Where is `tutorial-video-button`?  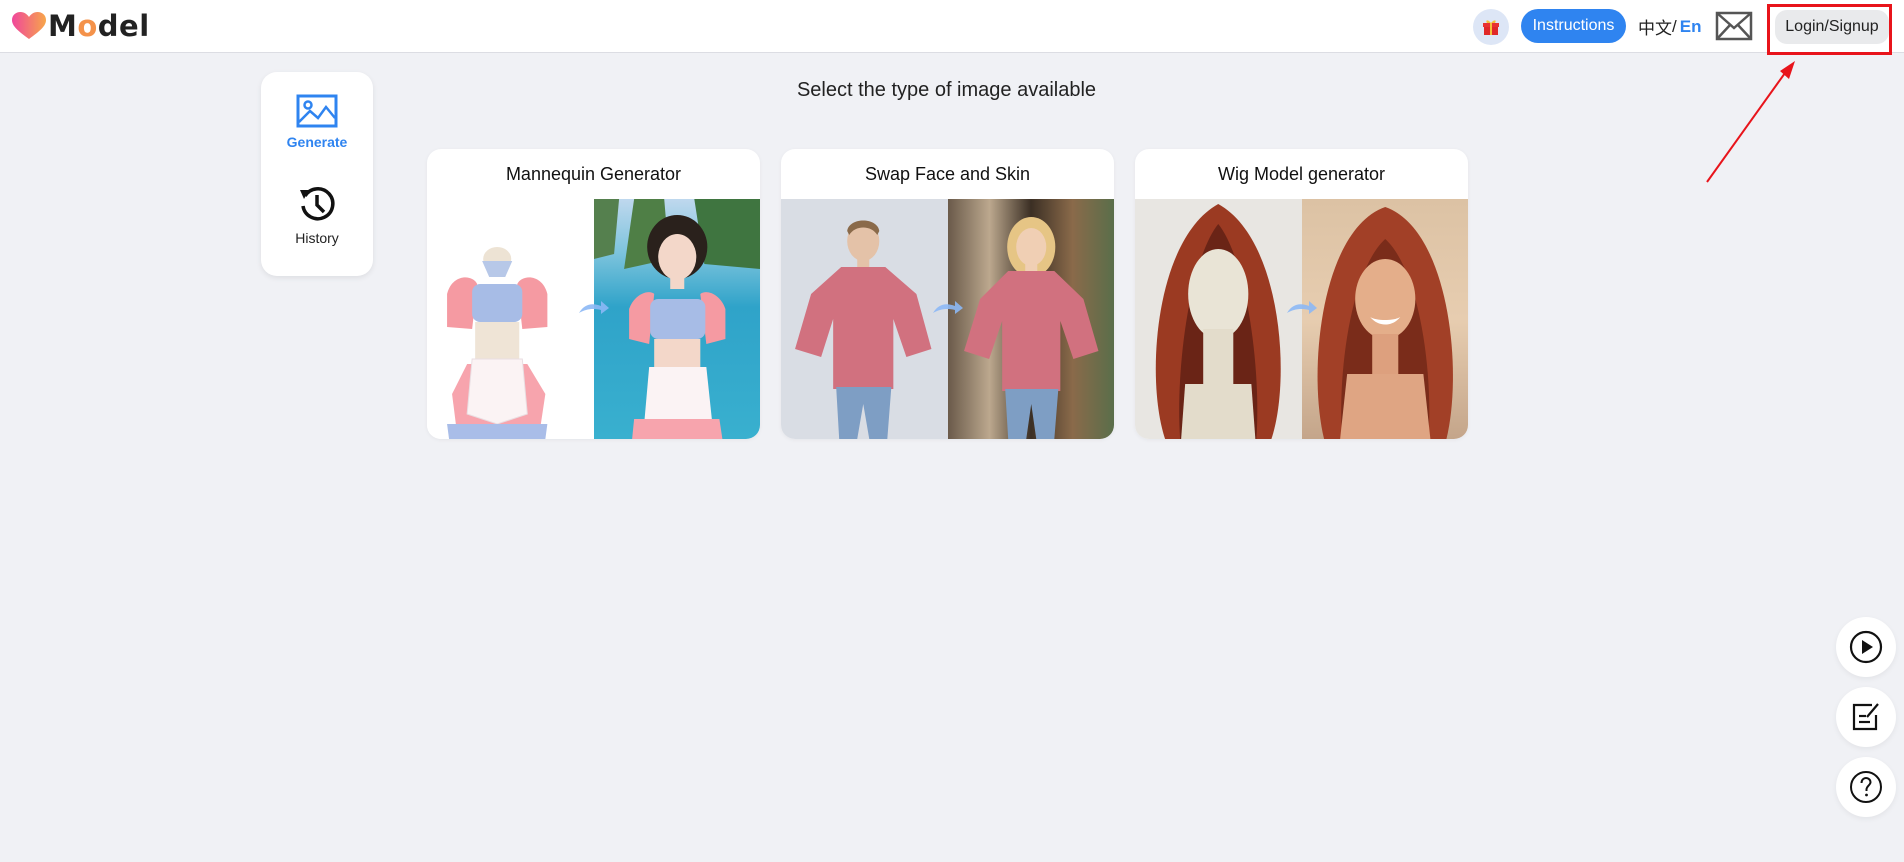 tutorial-video-button is located at coordinates (1866, 647).